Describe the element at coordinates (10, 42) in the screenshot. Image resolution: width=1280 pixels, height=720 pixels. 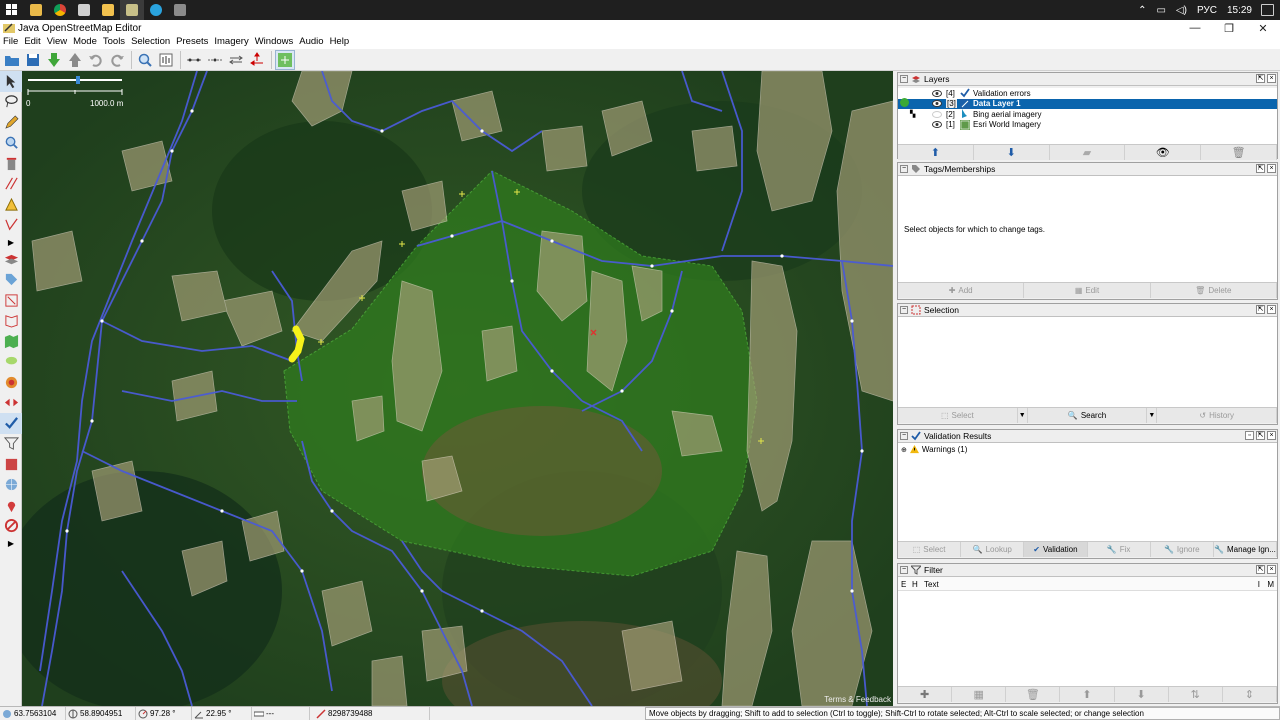
I see `menu-file: File` at that location.